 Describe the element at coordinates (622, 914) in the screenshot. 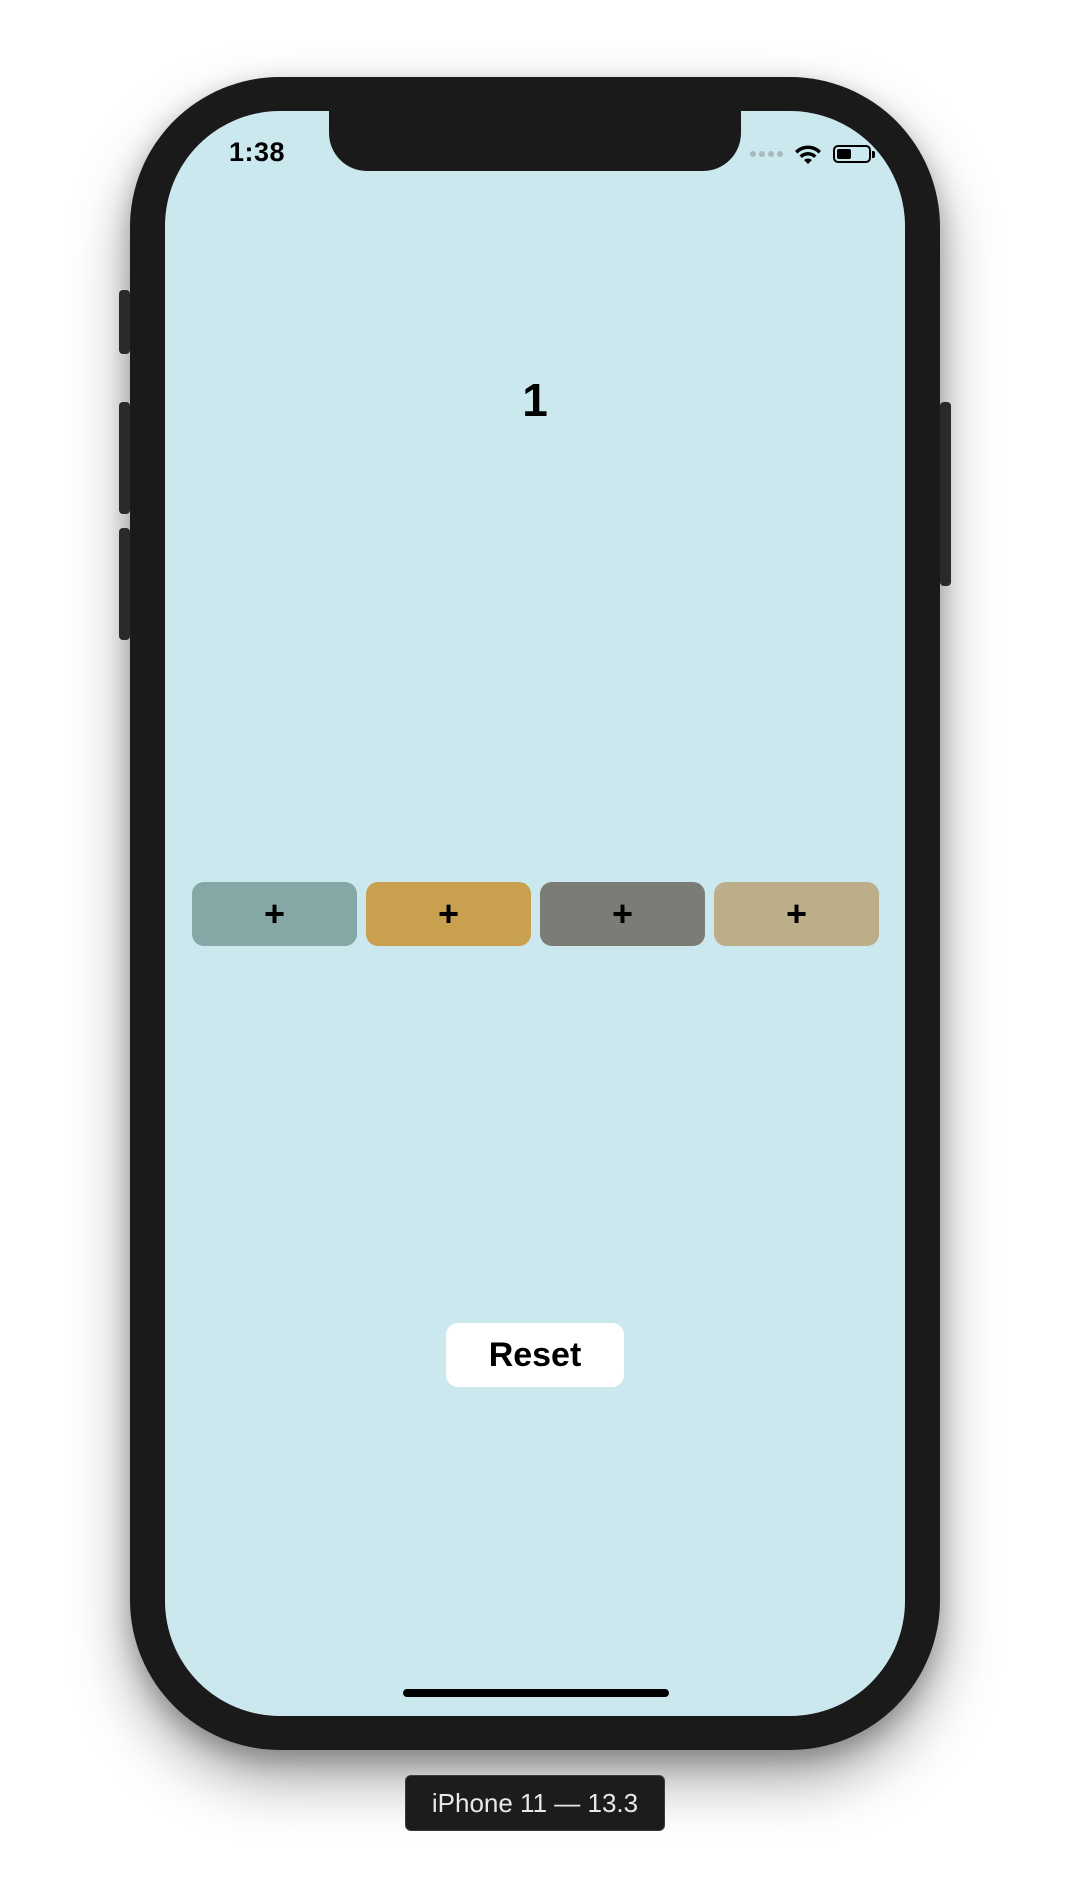

I see `increment-button-3: +` at that location.